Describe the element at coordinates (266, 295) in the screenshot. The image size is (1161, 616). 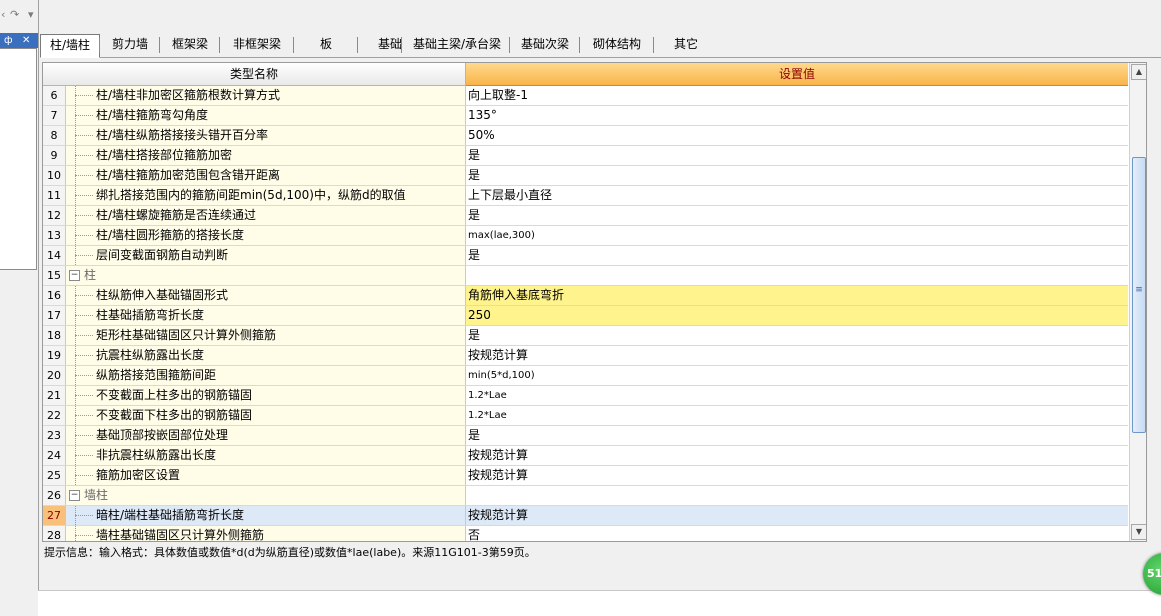
I see `row-name-cell: 柱纵筋伸入基础锚固形式` at that location.